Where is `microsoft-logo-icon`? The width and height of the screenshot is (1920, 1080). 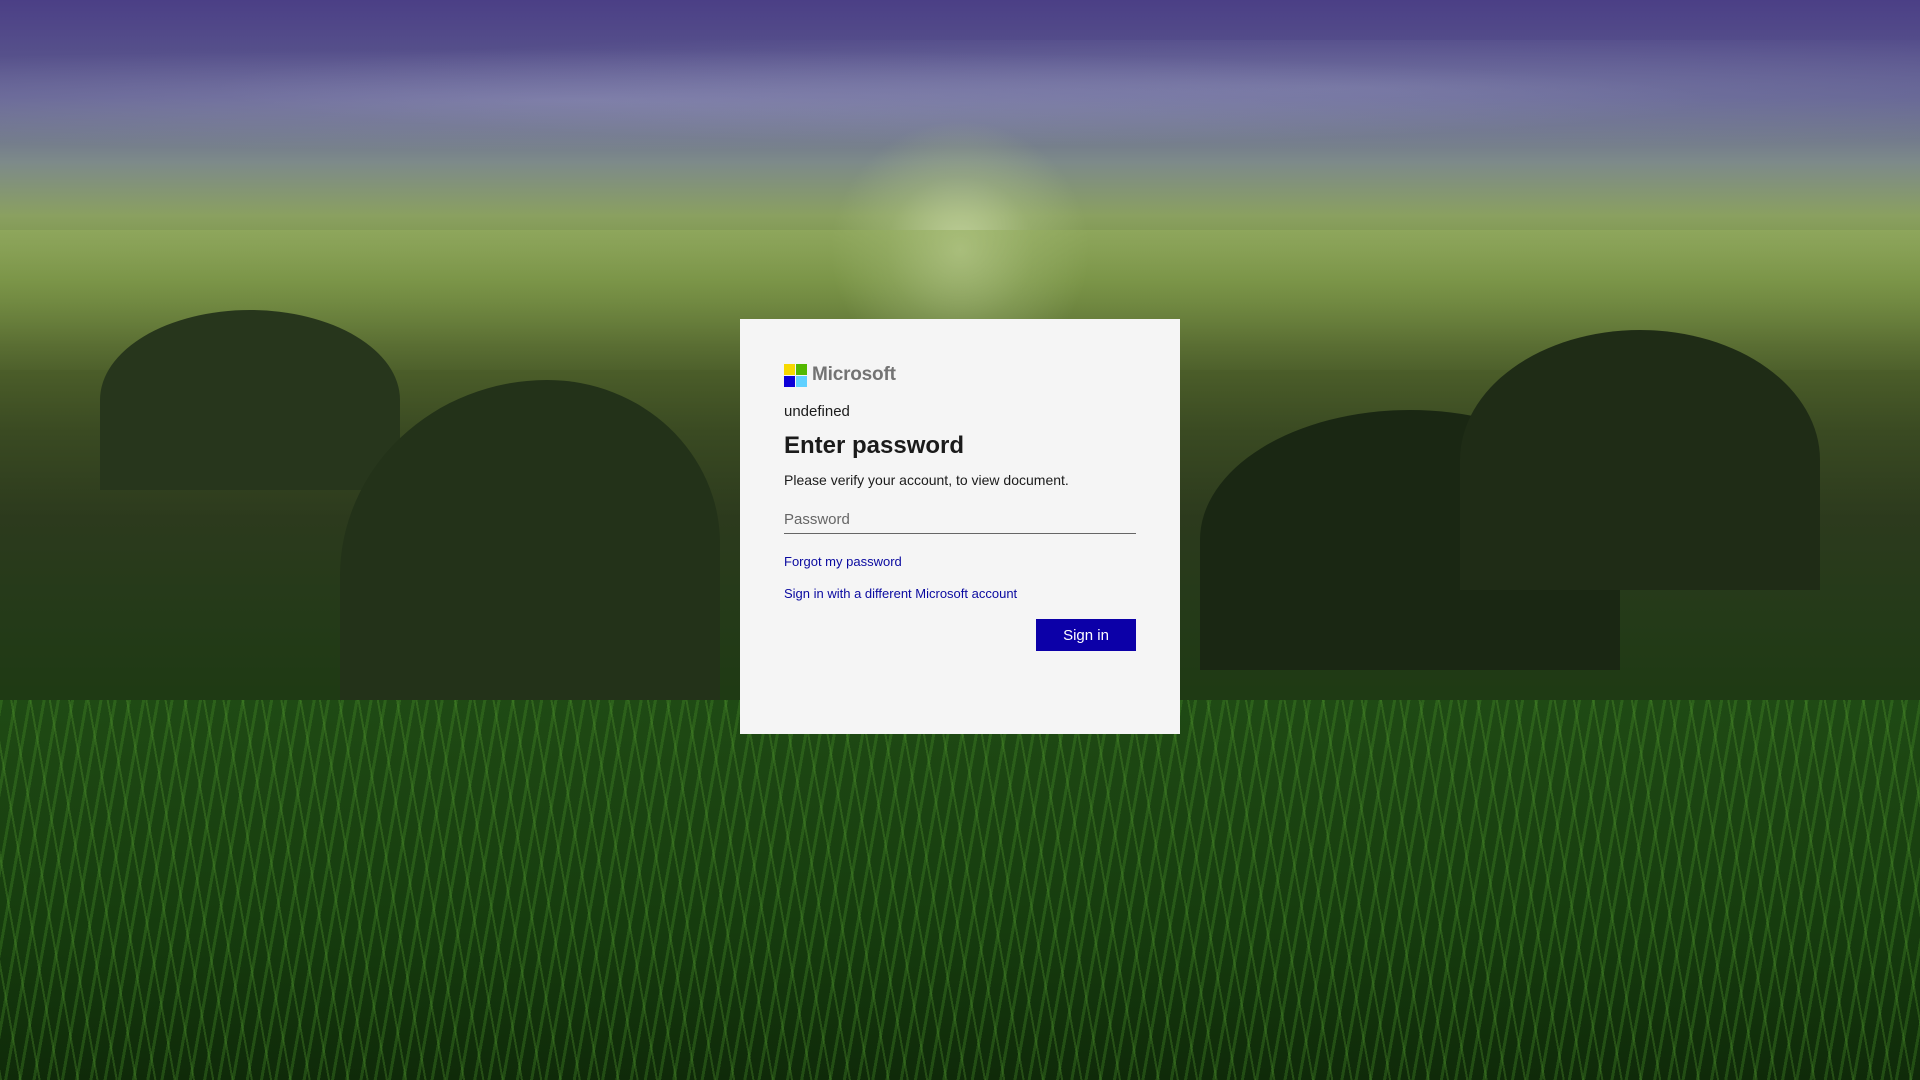
microsoft-logo-icon is located at coordinates (795, 375).